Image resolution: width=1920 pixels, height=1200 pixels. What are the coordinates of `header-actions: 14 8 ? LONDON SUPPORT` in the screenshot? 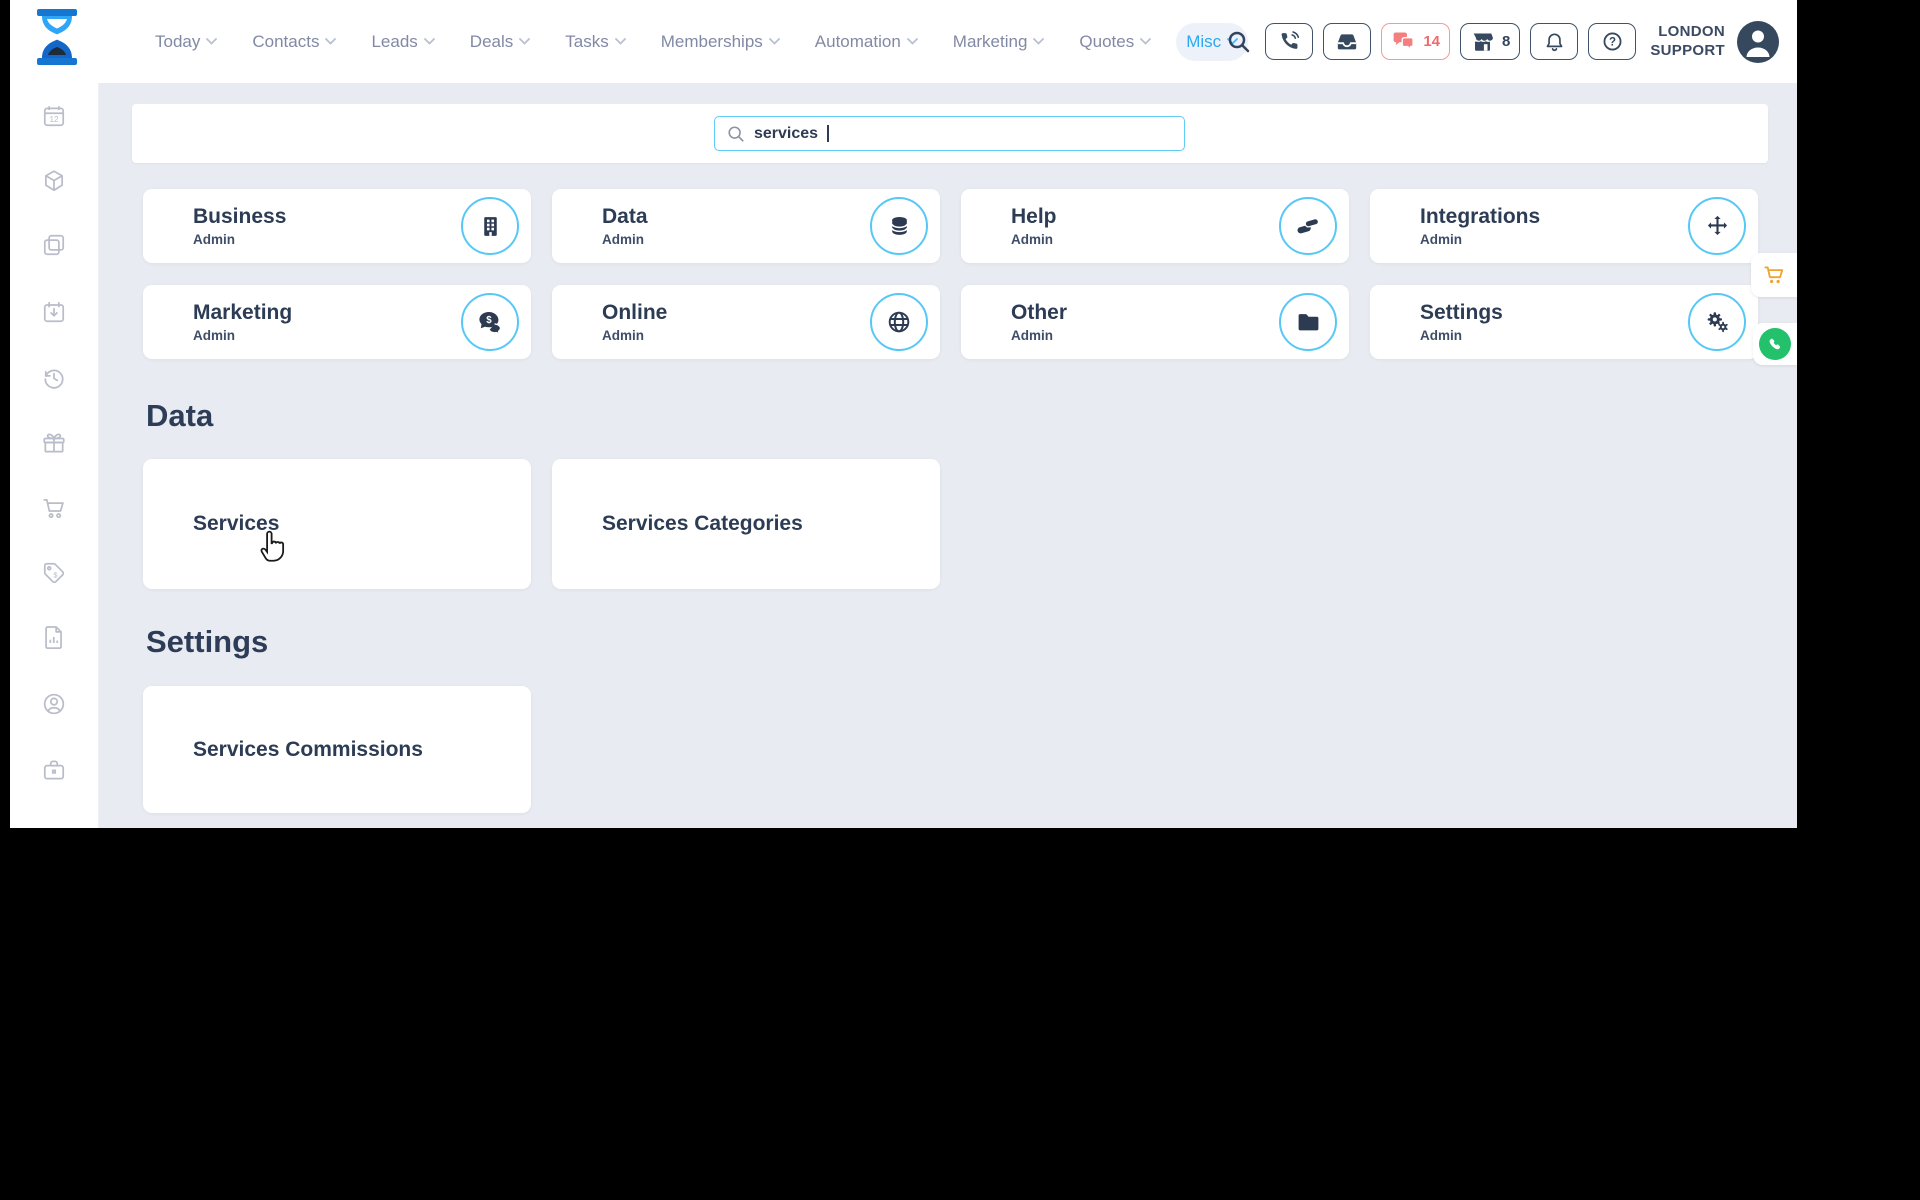 It's located at (1503, 41).